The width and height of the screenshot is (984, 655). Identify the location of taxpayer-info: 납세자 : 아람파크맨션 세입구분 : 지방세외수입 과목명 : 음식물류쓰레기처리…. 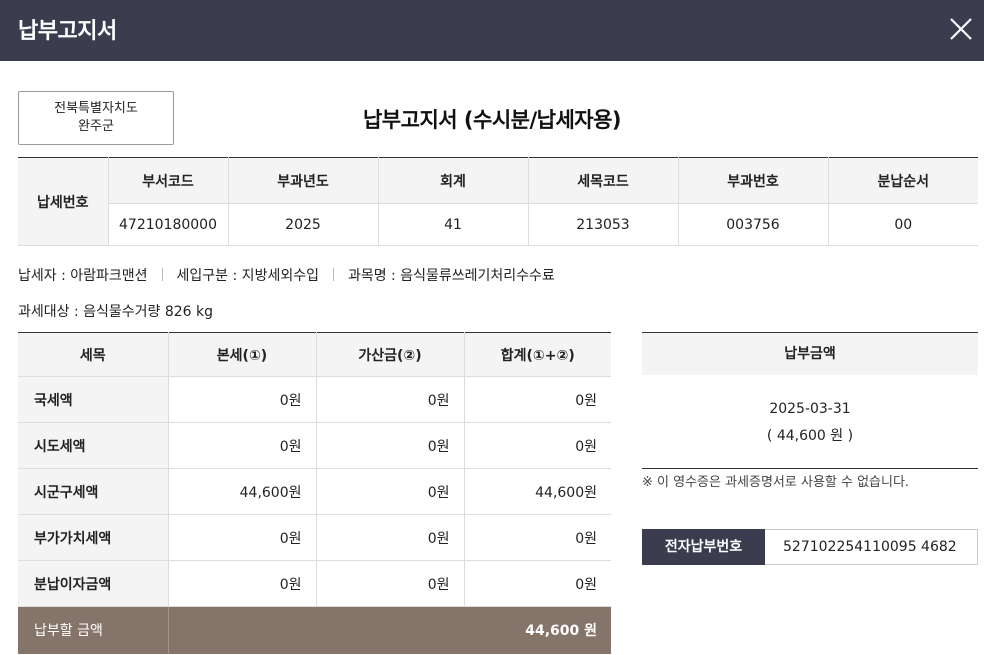
(286, 275).